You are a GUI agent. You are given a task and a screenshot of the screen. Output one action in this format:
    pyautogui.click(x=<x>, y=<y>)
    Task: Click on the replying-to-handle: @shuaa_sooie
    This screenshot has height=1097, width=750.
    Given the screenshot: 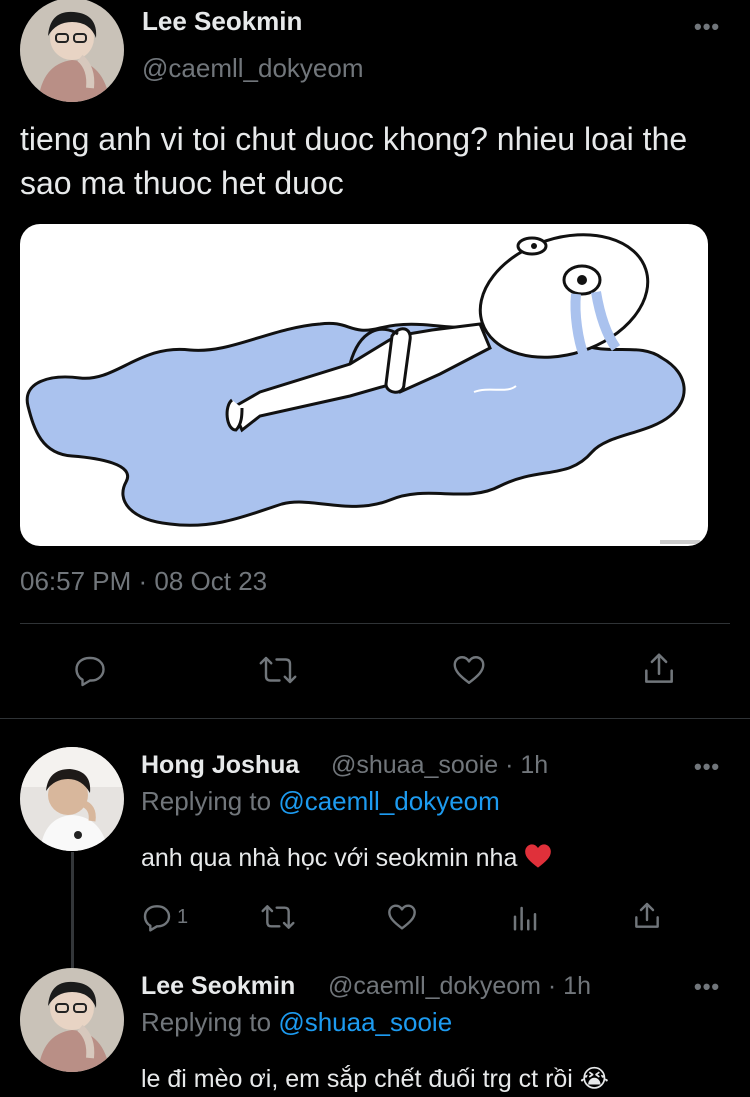 What is the action you would take?
    pyautogui.click(x=365, y=1022)
    